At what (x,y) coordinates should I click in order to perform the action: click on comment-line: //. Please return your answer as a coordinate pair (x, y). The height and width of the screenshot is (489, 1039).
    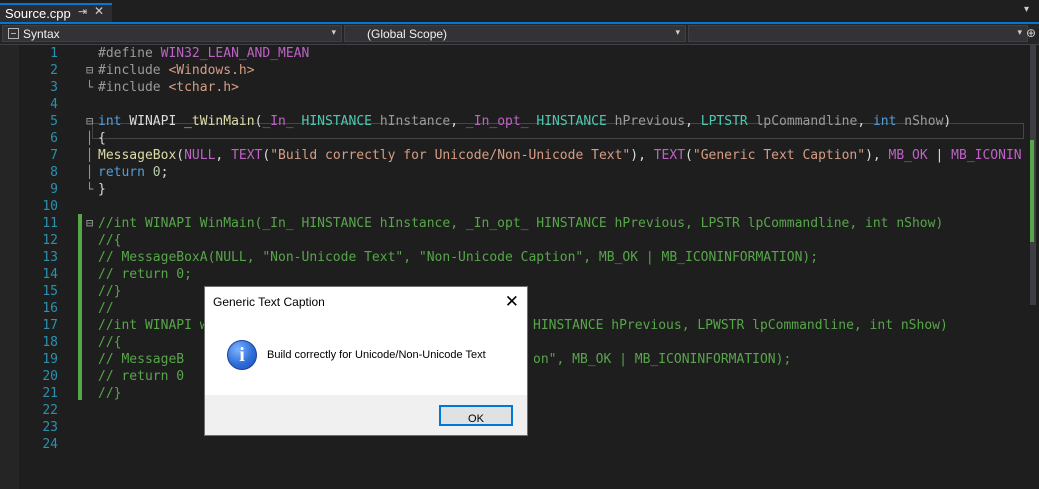
    Looking at the image, I should click on (106, 308).